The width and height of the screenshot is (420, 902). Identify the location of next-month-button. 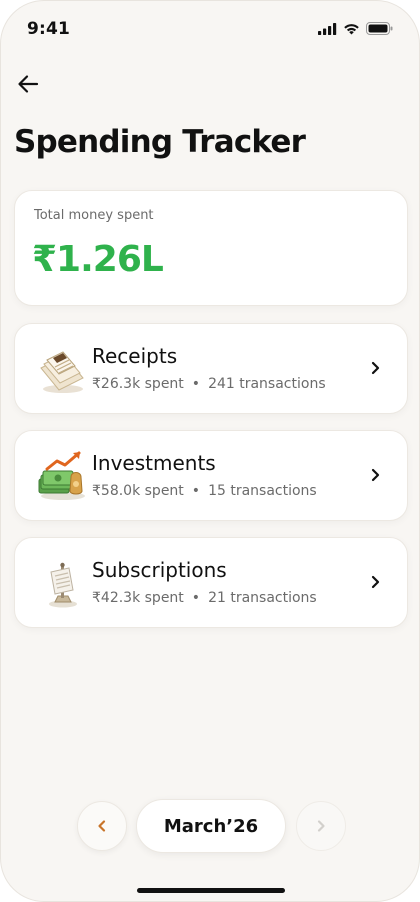
(321, 826).